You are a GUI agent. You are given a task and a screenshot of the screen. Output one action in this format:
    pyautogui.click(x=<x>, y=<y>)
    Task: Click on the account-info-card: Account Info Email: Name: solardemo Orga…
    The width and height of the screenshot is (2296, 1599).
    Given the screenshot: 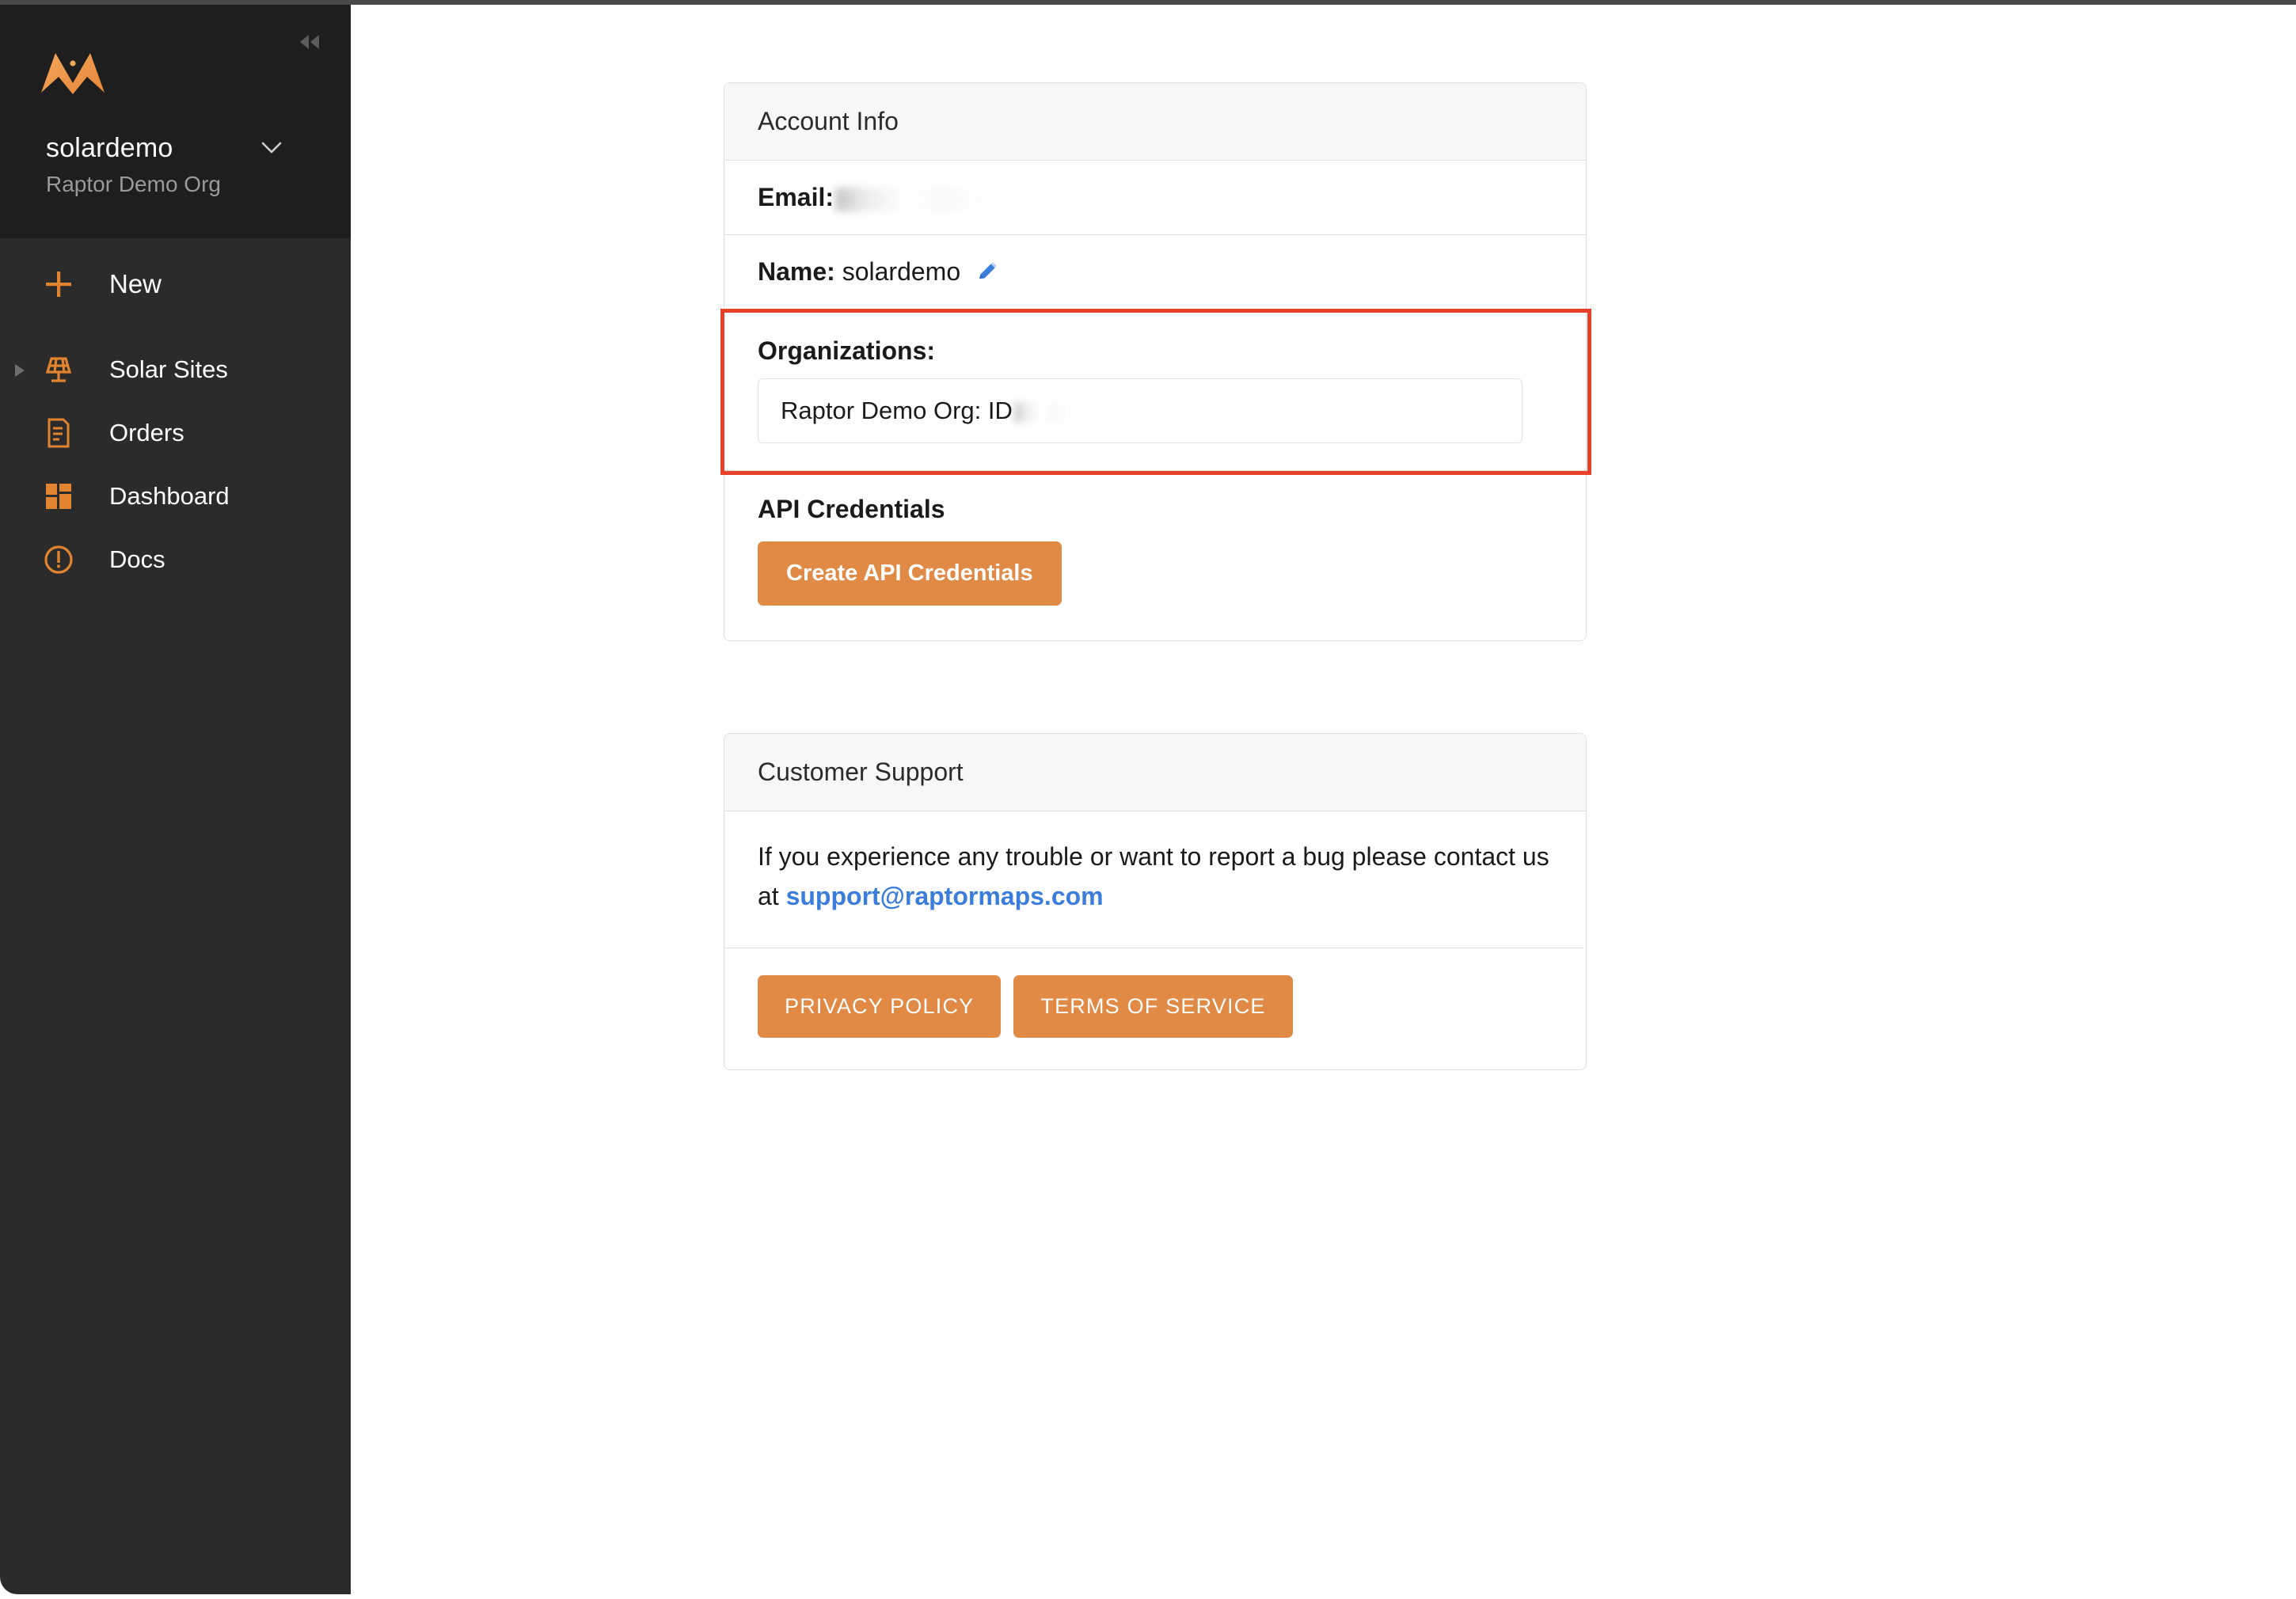 What is the action you would take?
    pyautogui.click(x=1155, y=362)
    